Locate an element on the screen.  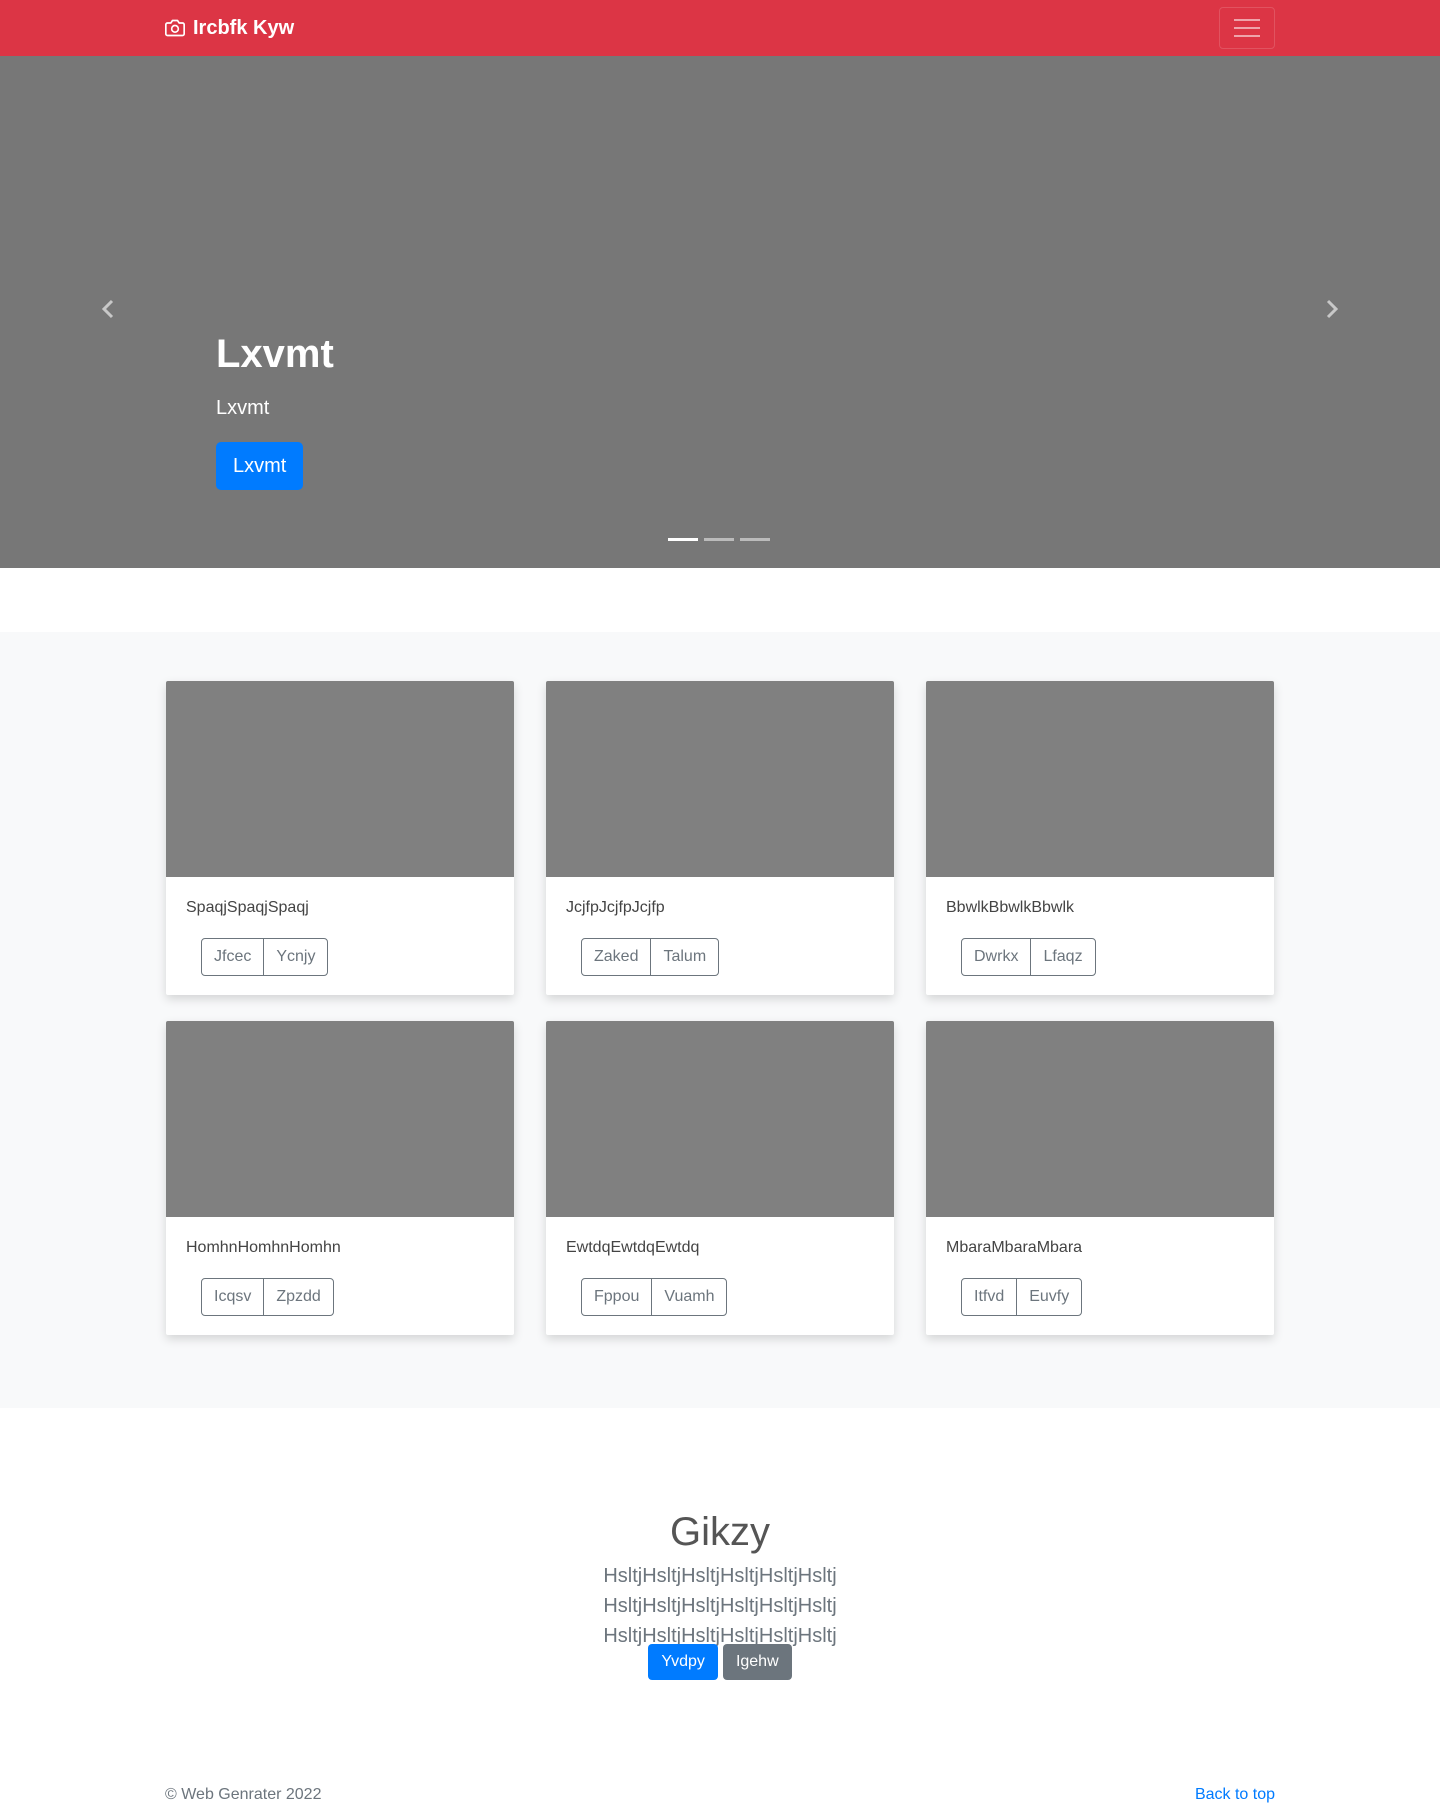
primary-button: Yvdpy is located at coordinates (683, 1662).